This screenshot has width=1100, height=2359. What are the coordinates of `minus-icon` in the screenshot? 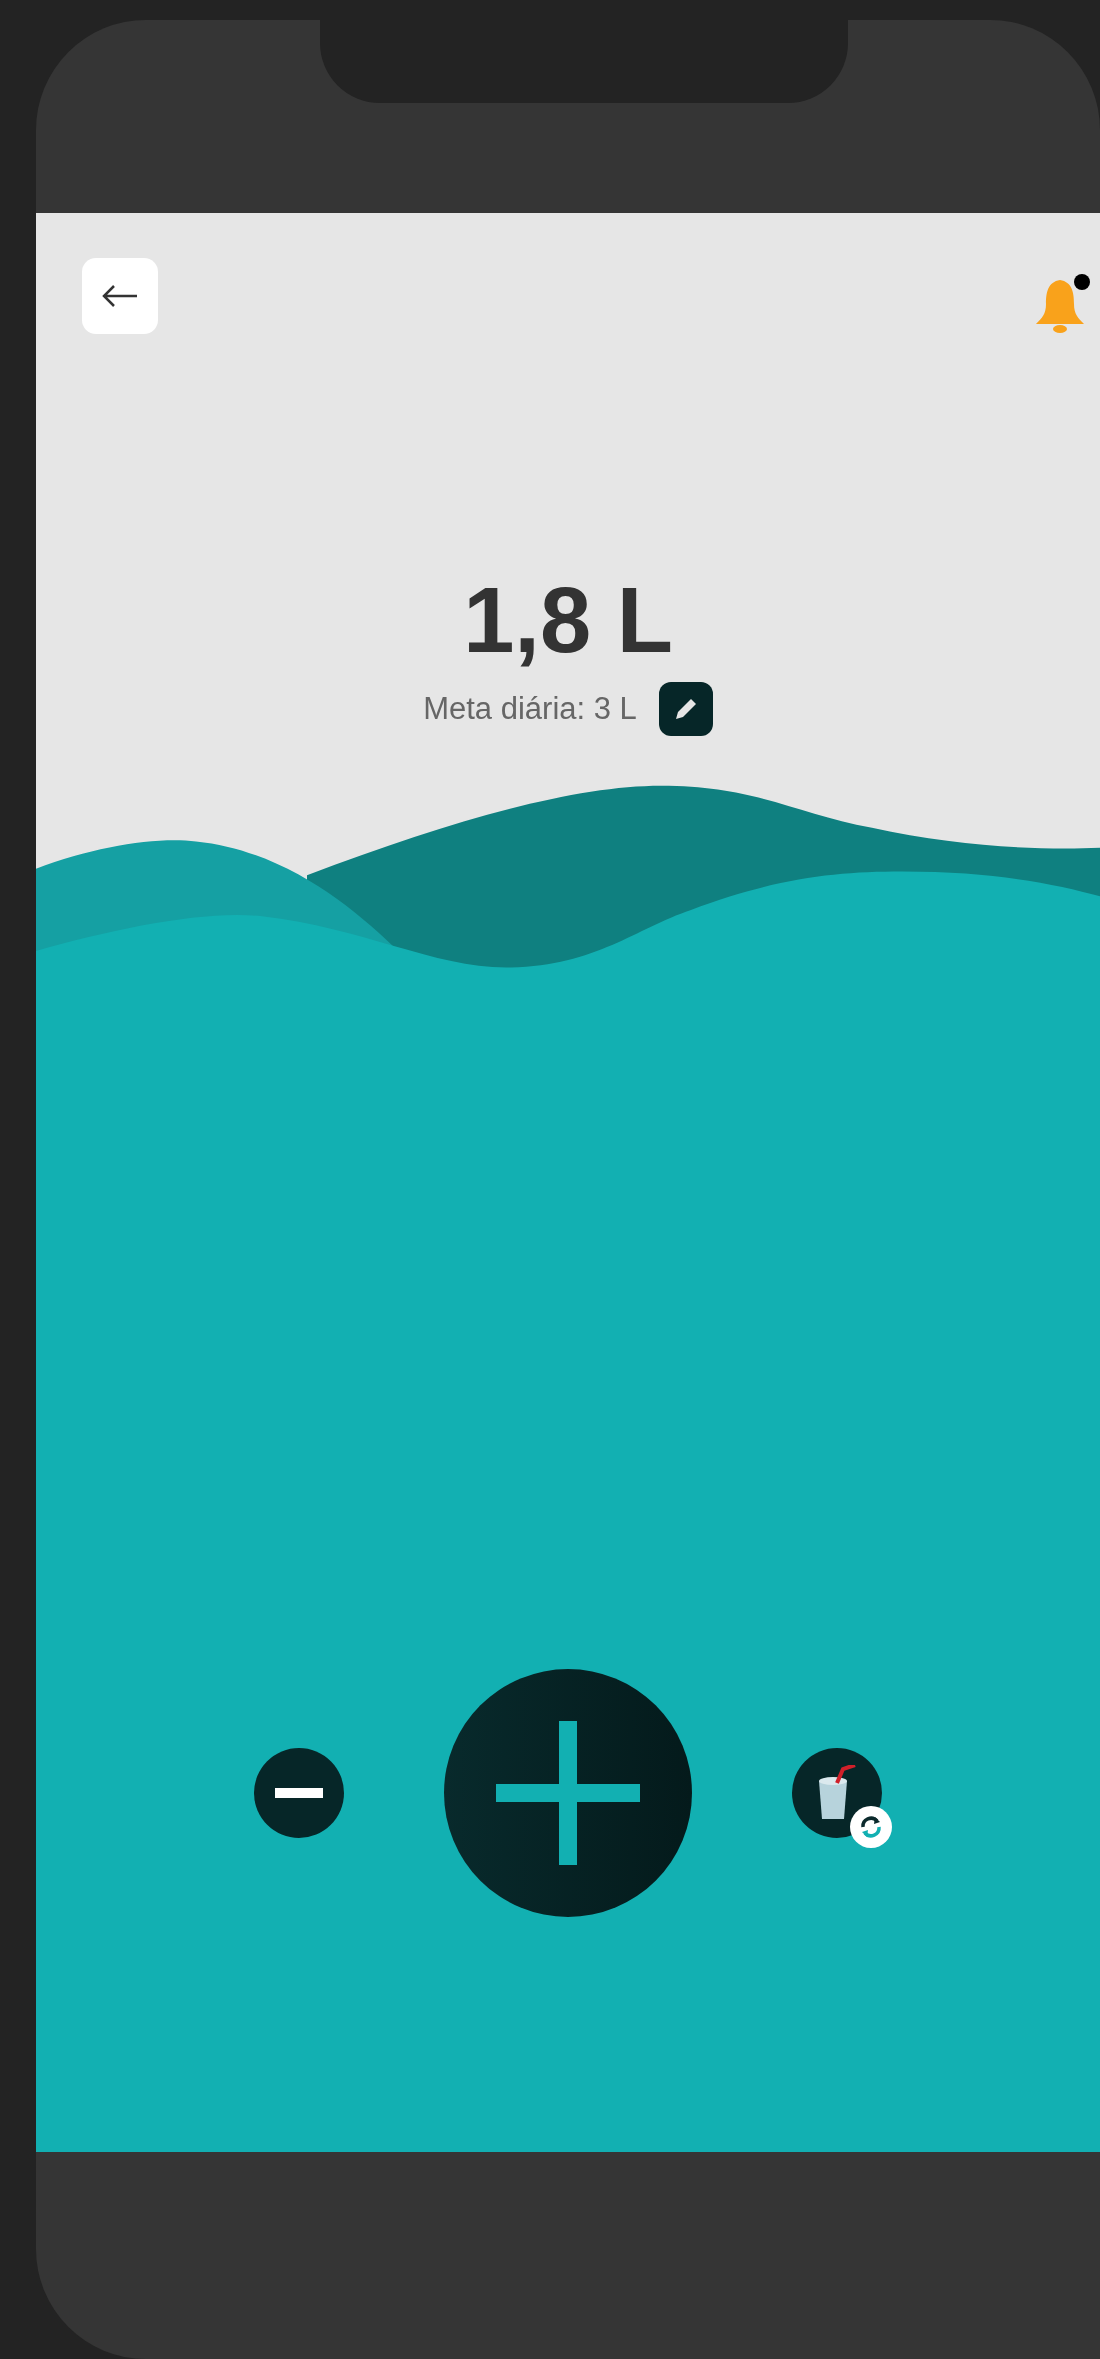 It's located at (299, 1792).